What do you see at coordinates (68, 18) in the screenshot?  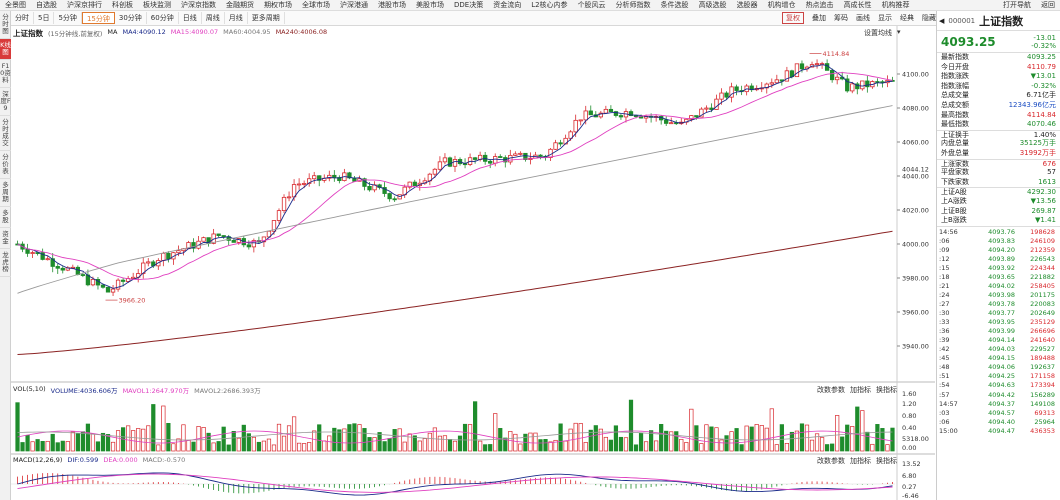 I see `period-tab: 5分钟` at bounding box center [68, 18].